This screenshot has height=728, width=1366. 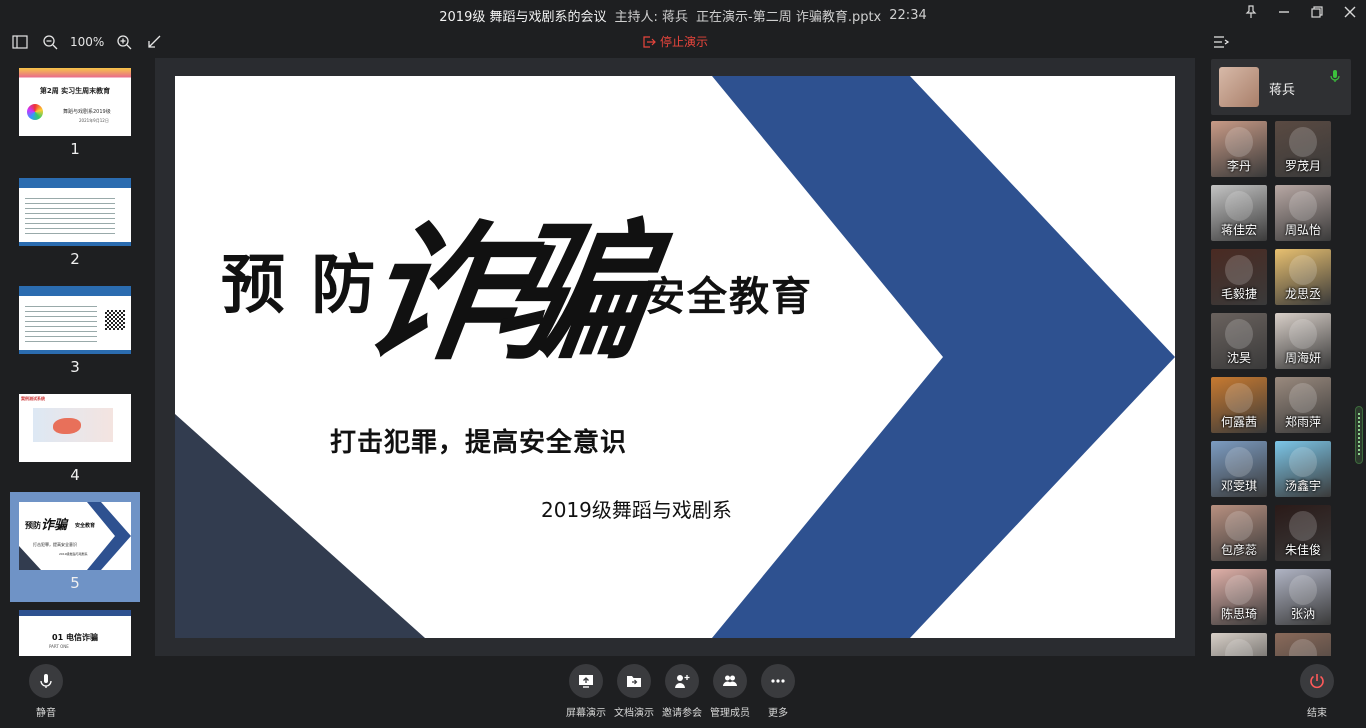 What do you see at coordinates (1238, 358) in the screenshot?
I see `participant-name: 沈昊` at bounding box center [1238, 358].